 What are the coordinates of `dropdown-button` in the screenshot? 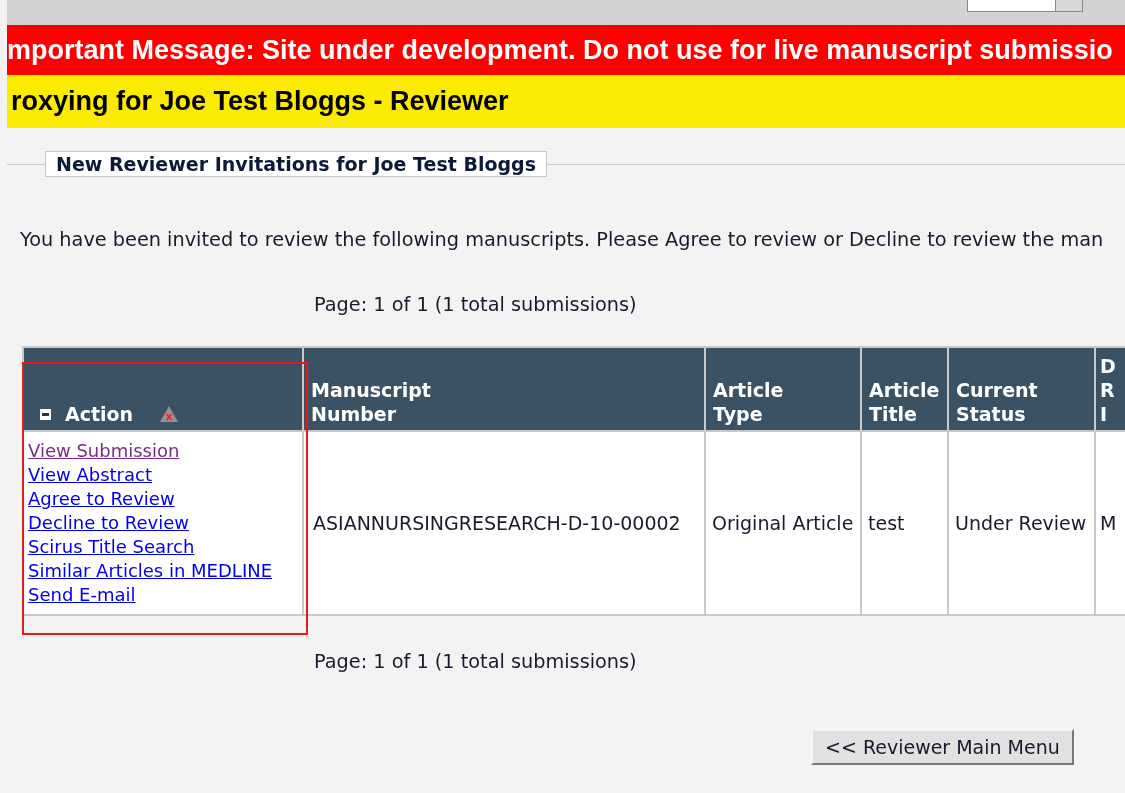 It's located at (1068, 5).